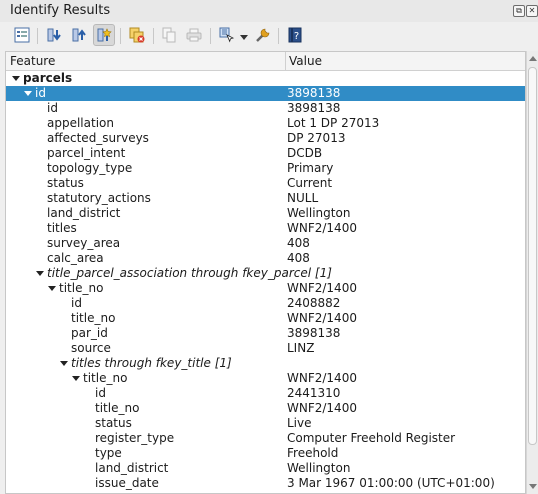  What do you see at coordinates (86, 153) in the screenshot?
I see `feature-label: parcel_intent` at bounding box center [86, 153].